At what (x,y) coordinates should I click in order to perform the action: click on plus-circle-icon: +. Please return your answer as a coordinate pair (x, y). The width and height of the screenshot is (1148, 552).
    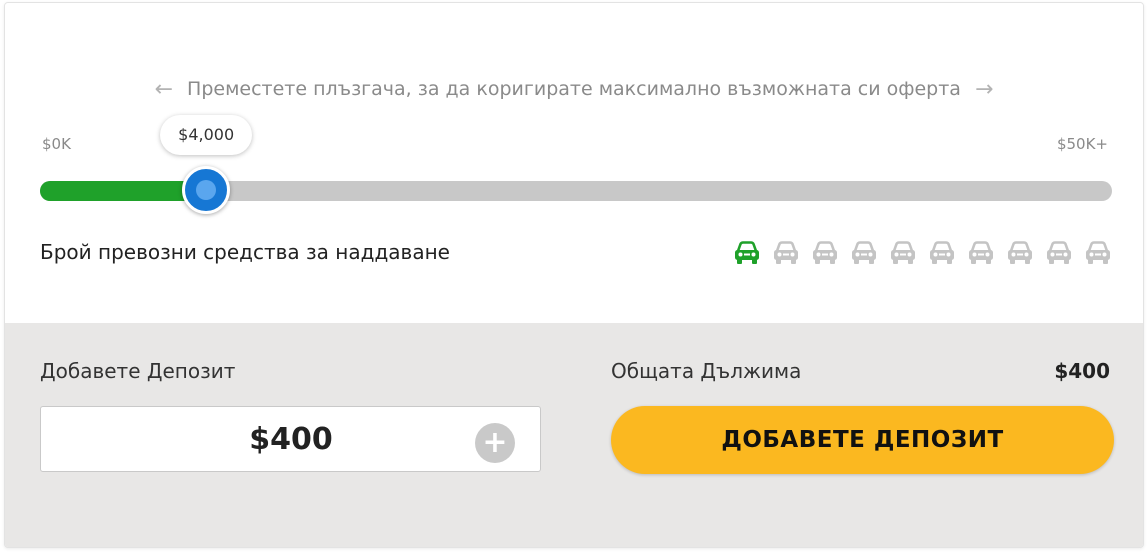
    Looking at the image, I should click on (495, 443).